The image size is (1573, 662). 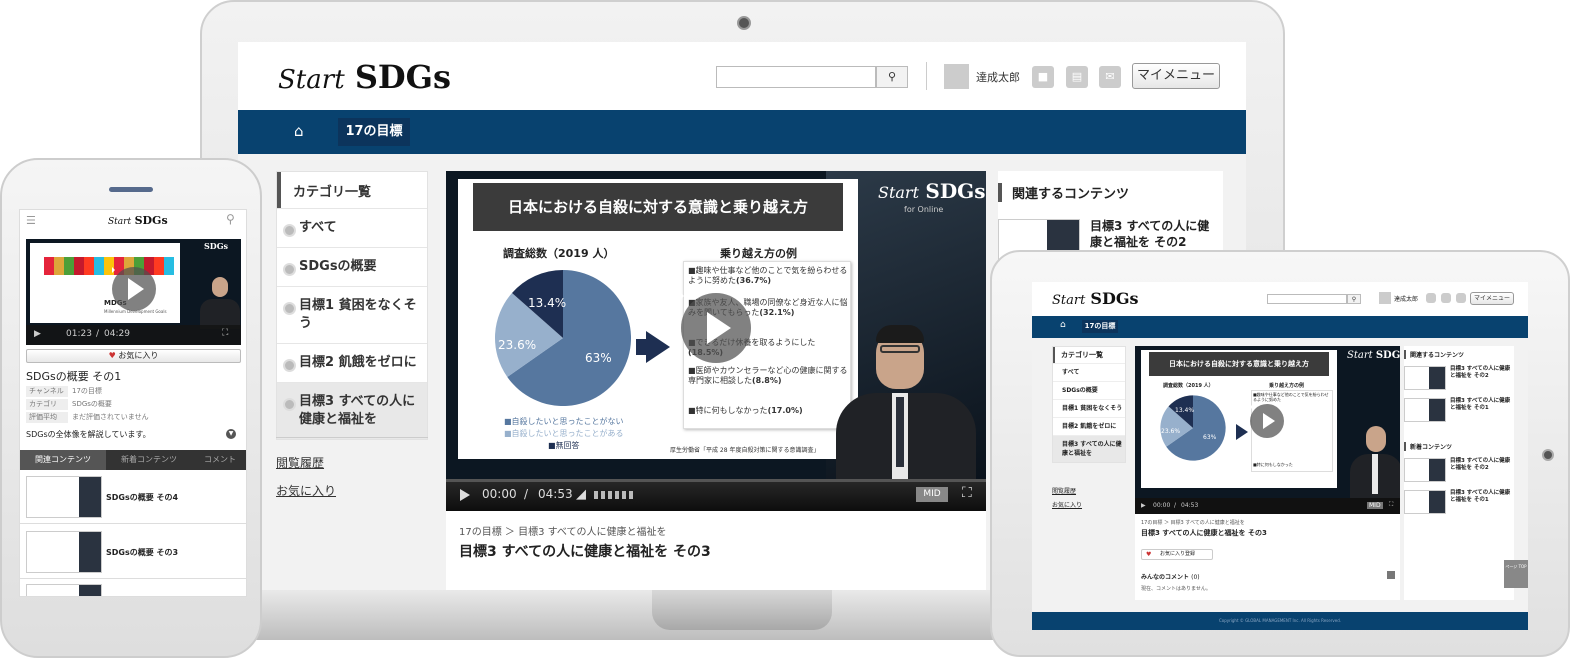 I want to click on tablet-favorite-button: ♥ お気に入り登録, so click(x=1177, y=554).